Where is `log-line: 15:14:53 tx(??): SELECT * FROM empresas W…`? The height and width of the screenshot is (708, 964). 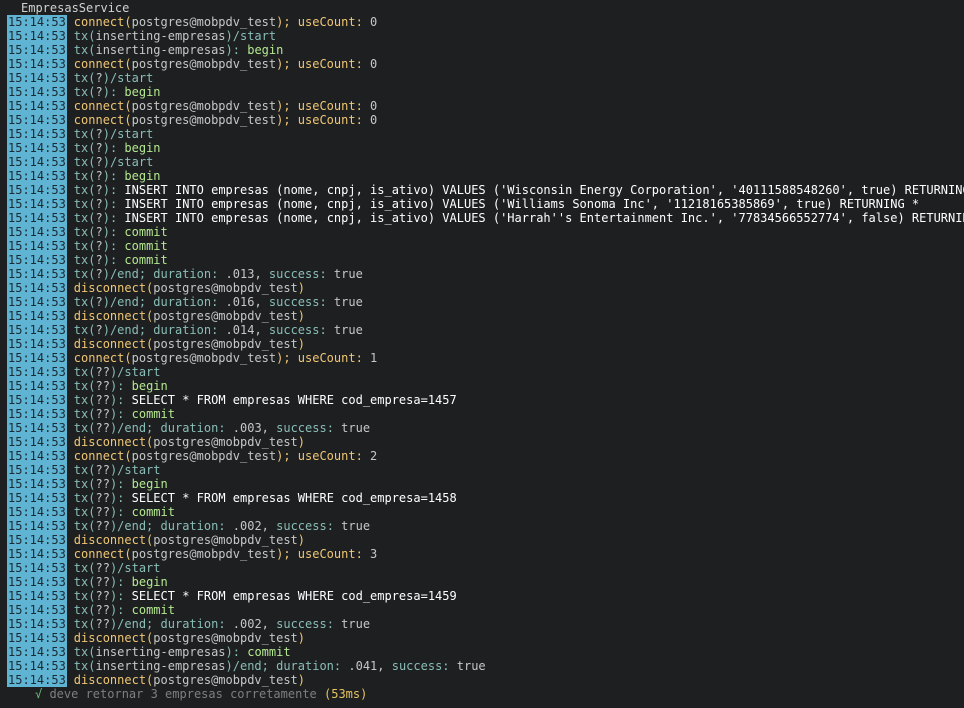
log-line: 15:14:53 tx(??): SELECT * FROM empresas W… is located at coordinates (482, 498).